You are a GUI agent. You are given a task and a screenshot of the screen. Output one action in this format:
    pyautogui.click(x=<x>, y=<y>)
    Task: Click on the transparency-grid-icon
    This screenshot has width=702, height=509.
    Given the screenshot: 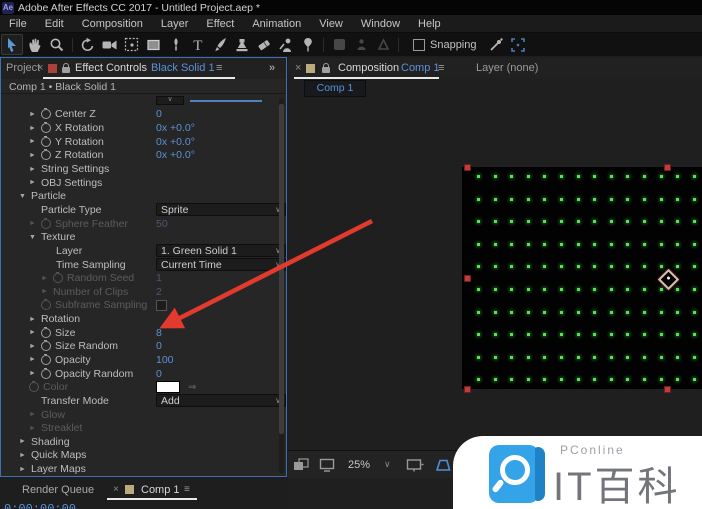 What is the action you would take?
    pyautogui.click(x=443, y=465)
    